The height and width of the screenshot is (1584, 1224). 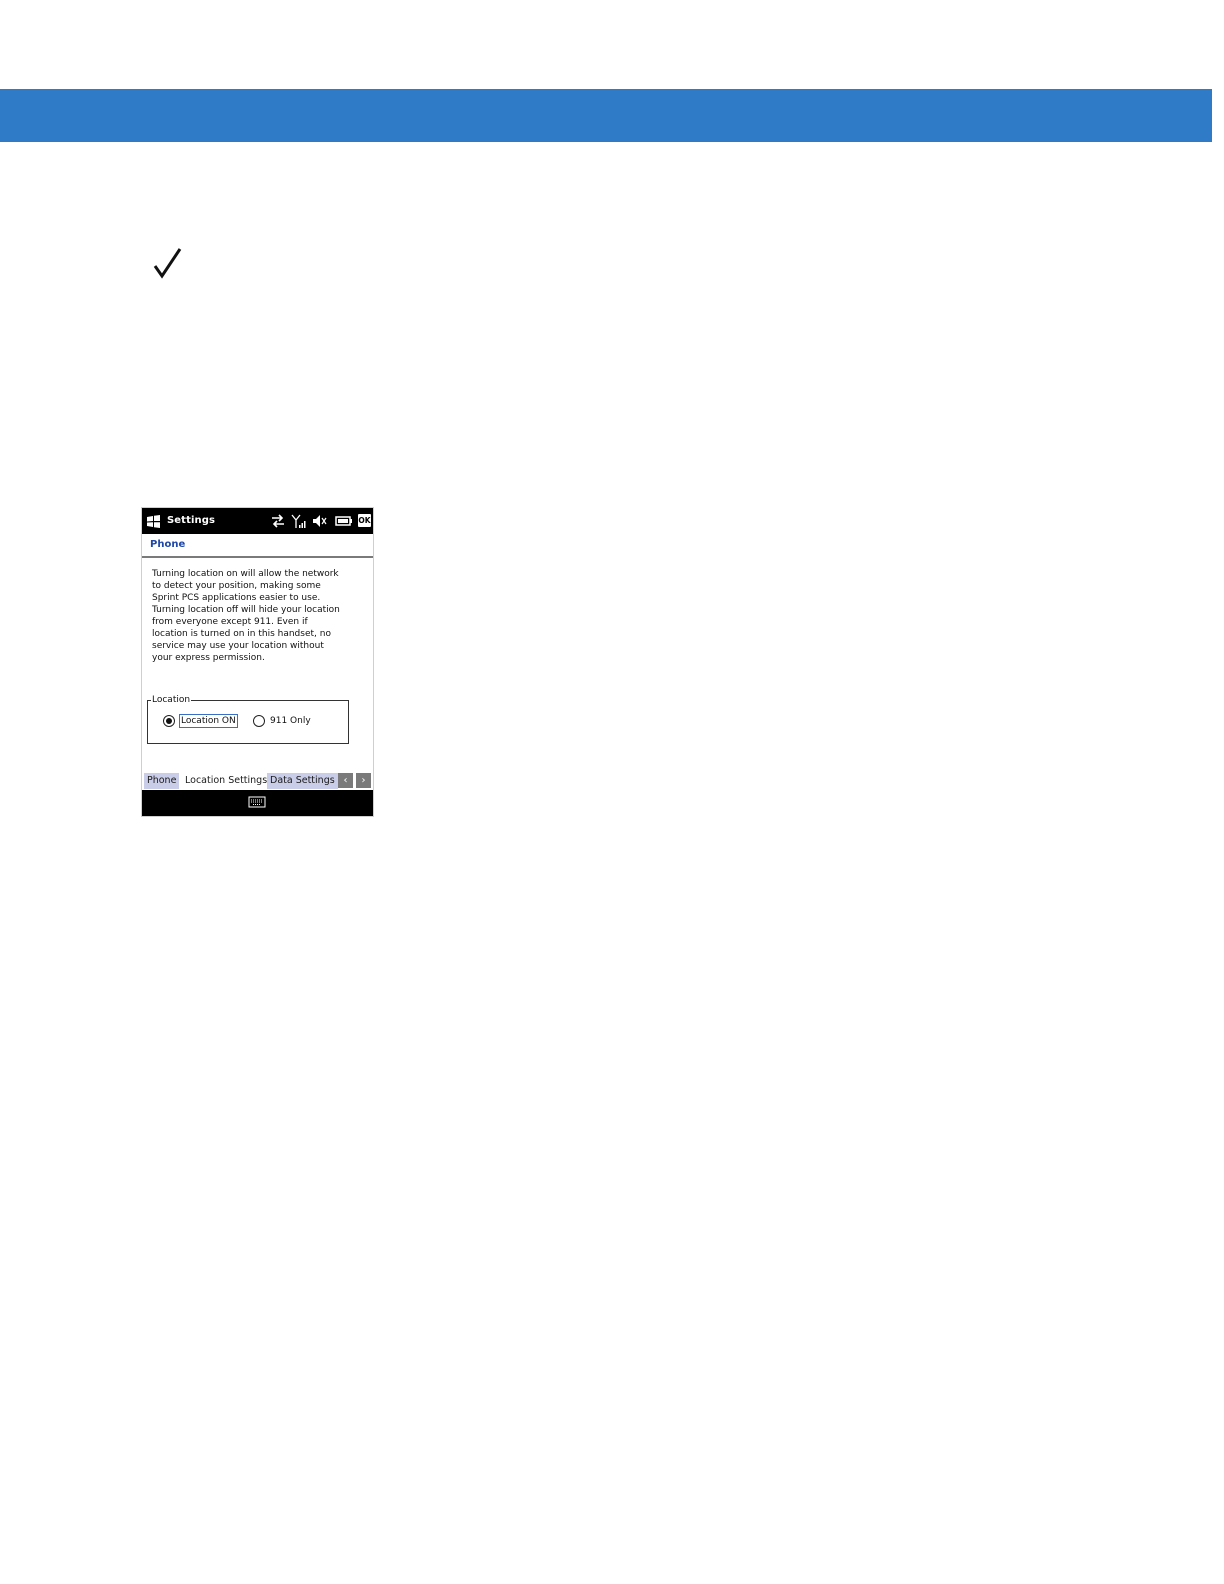 What do you see at coordinates (302, 781) in the screenshot?
I see `tab-data-settings: Data Settings` at bounding box center [302, 781].